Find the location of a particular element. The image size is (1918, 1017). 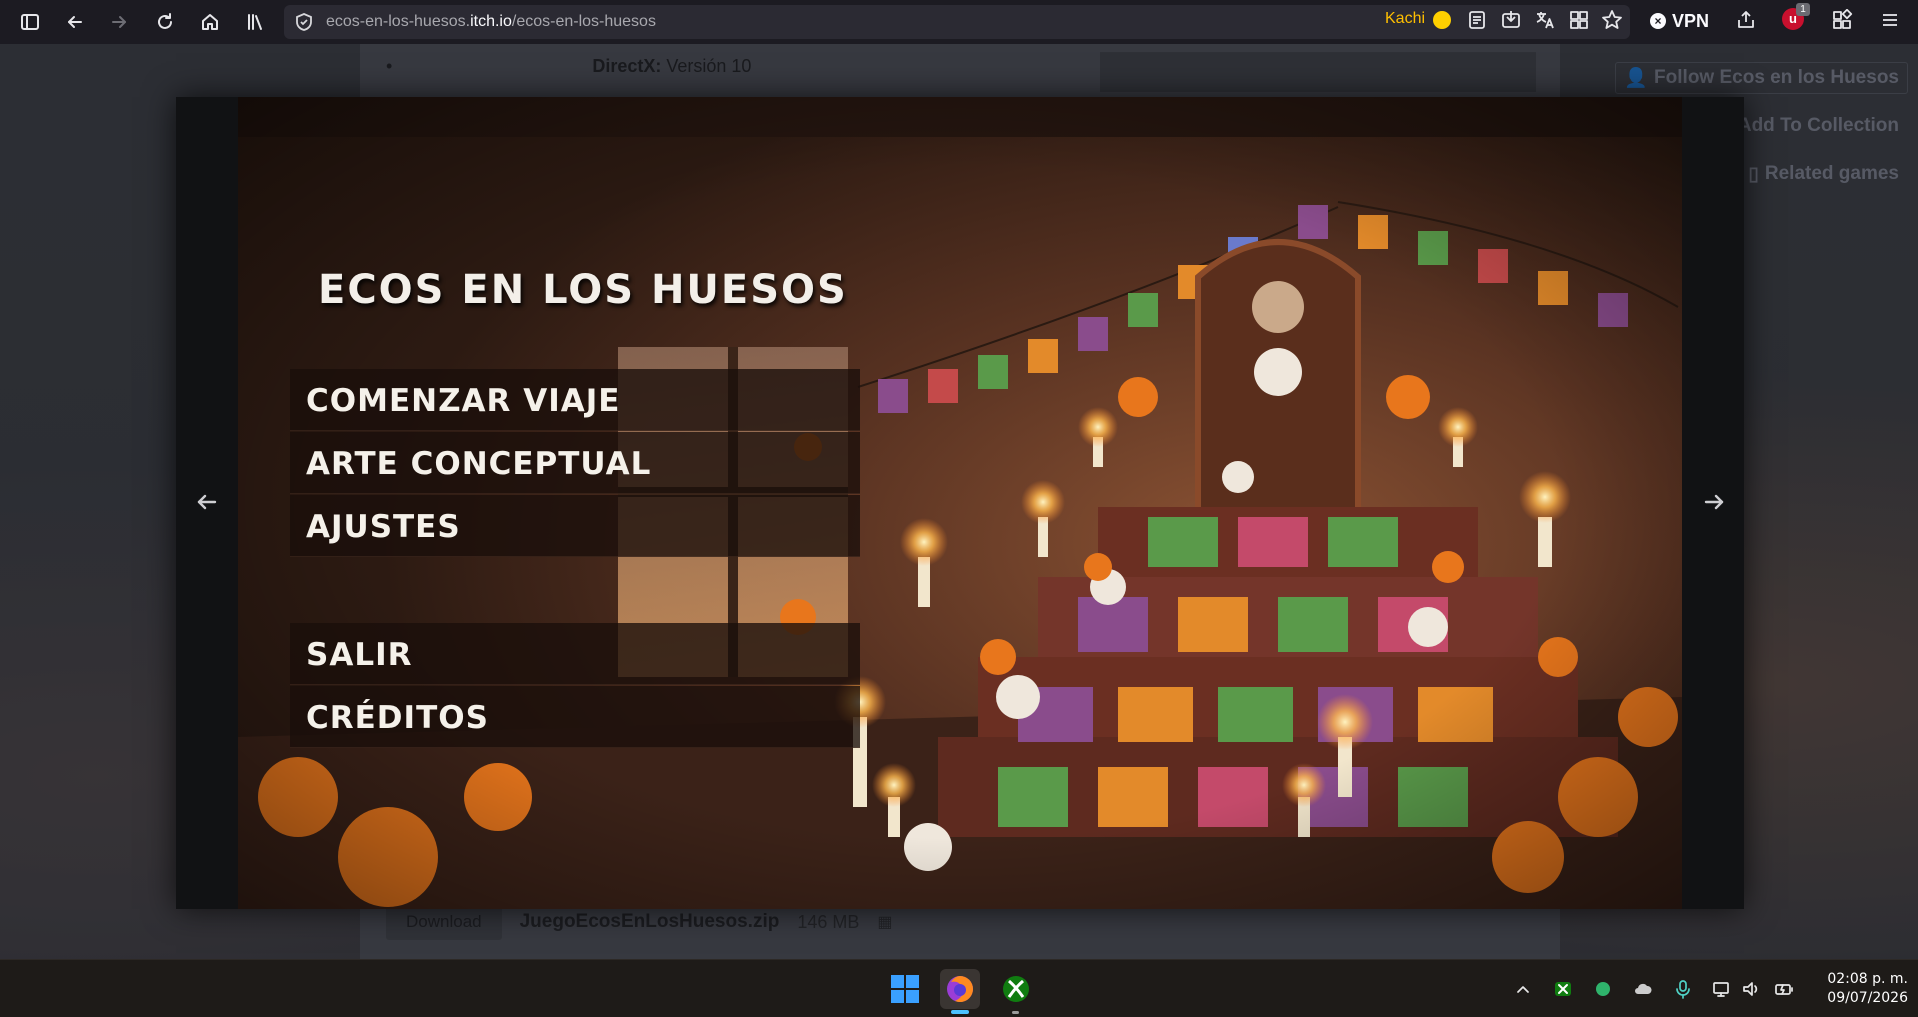

menu-comenzar-viaje: COMENZAR VIAJE is located at coordinates (575, 400).